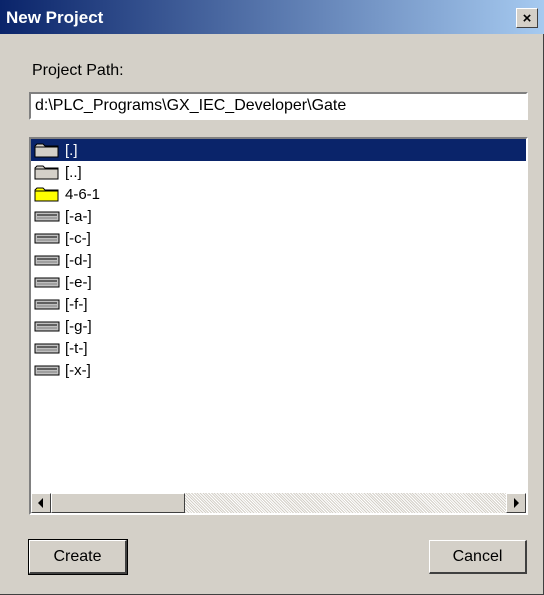 The image size is (544, 595). Describe the element at coordinates (78, 238) in the screenshot. I see `list-item-label: [-c-]` at that location.